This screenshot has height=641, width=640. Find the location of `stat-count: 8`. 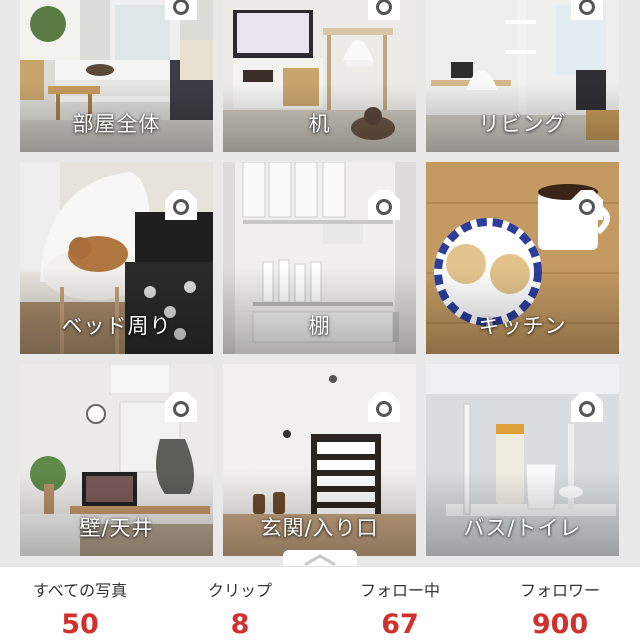

stat-count: 8 is located at coordinates (240, 624).